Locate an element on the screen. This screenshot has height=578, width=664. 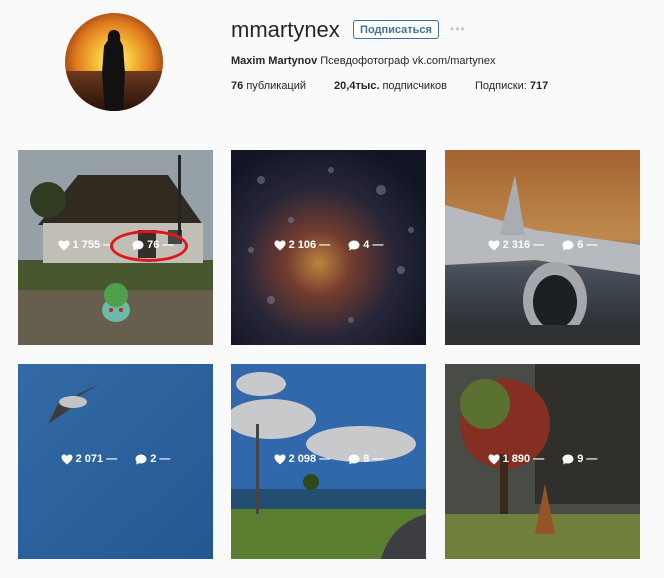
following-count: Подписки: 717 is located at coordinates (511, 86).